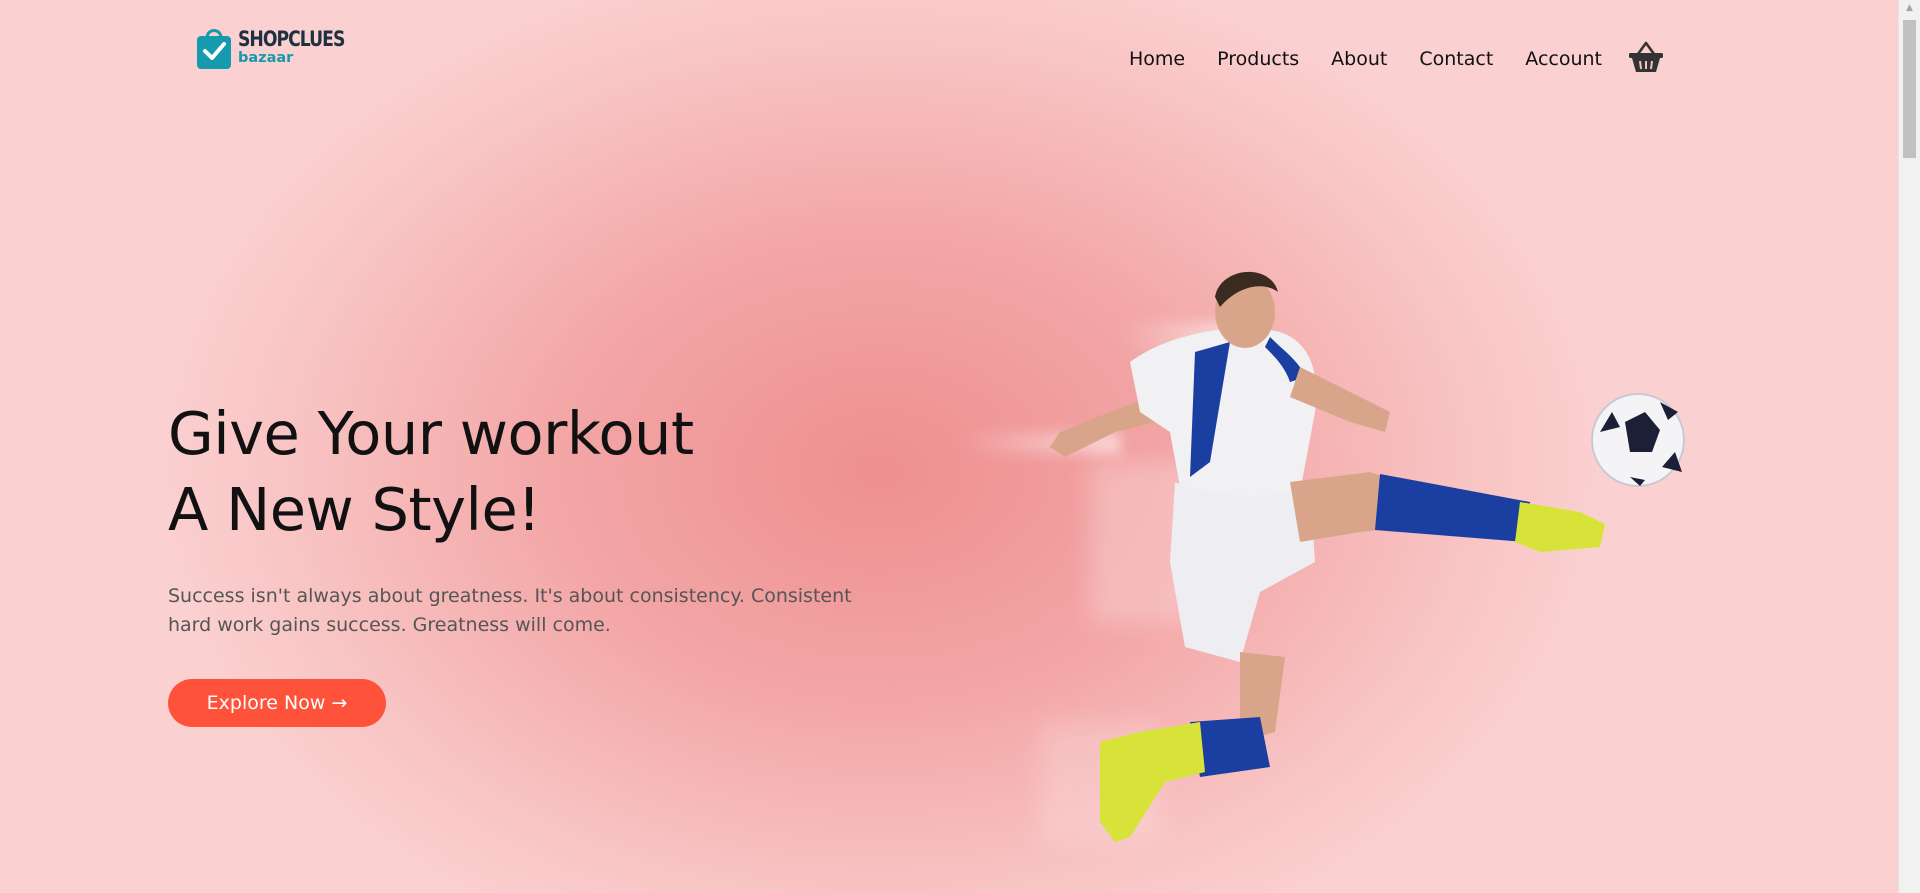  What do you see at coordinates (354, 509) in the screenshot?
I see `hero-title-line-2: A New Style!` at bounding box center [354, 509].